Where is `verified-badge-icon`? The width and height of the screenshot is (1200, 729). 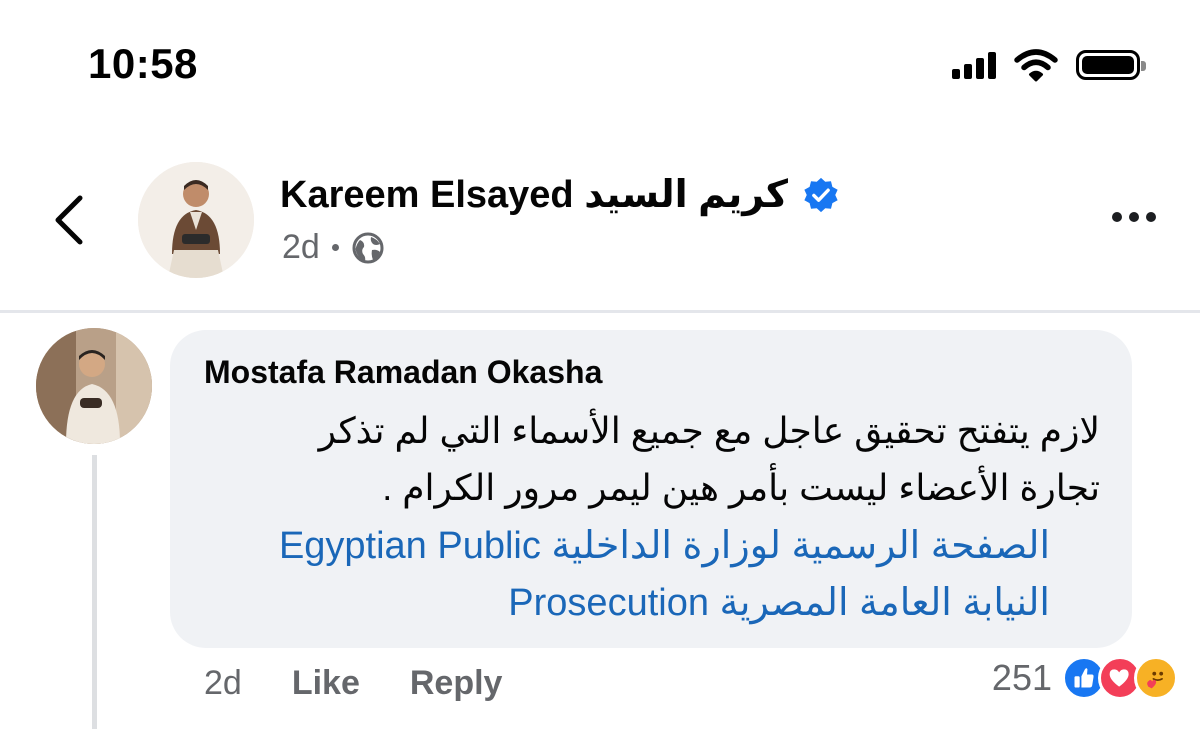
verified-badge-icon is located at coordinates (821, 194).